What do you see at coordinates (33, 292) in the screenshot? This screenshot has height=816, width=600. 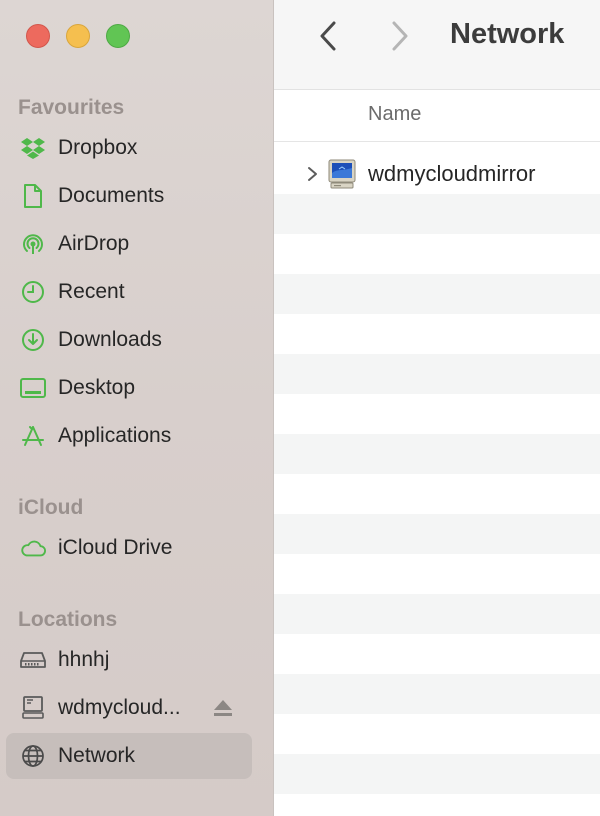 I see `clock-icon` at bounding box center [33, 292].